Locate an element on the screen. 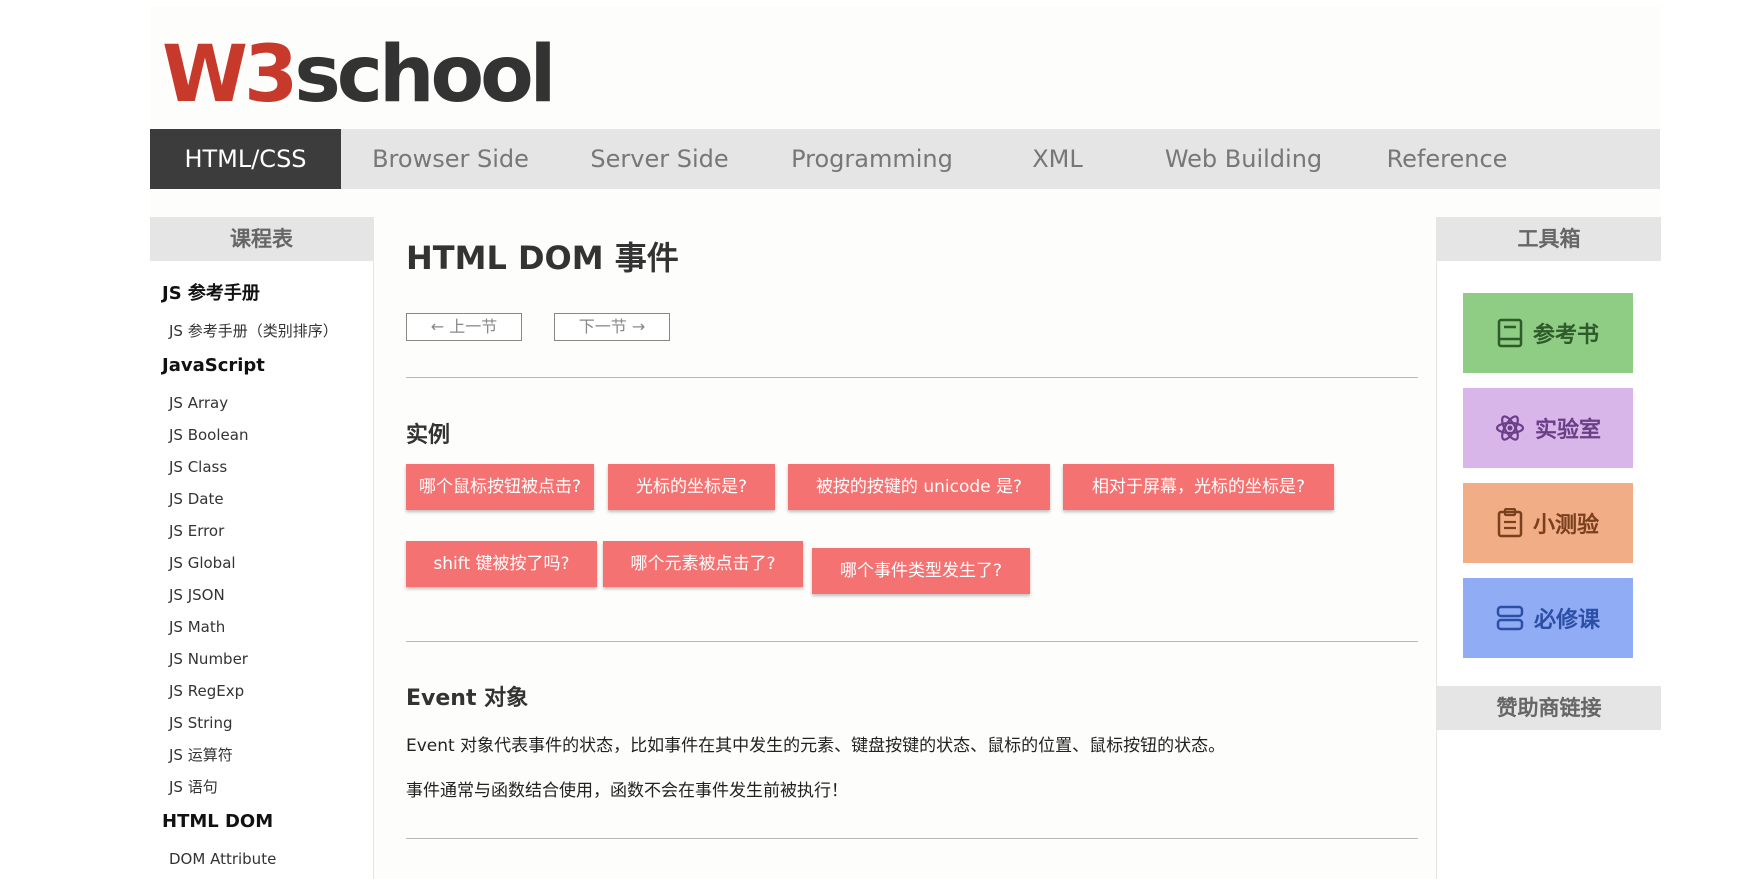 The image size is (1761, 879). example-button-cursor: 光标的坐标是? is located at coordinates (691, 487).